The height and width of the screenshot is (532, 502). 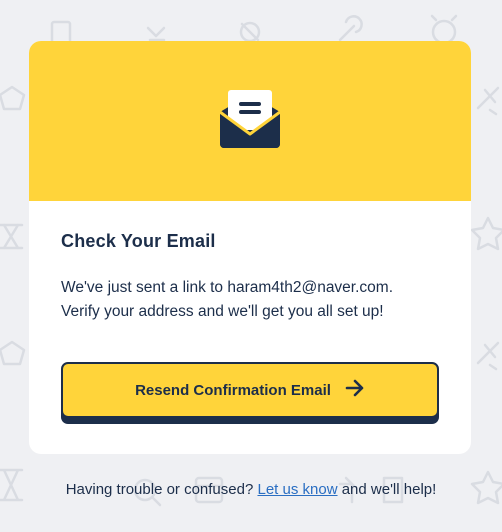 I want to click on resend-confirmation-button: Resend Confirmation Email, so click(x=250, y=390).